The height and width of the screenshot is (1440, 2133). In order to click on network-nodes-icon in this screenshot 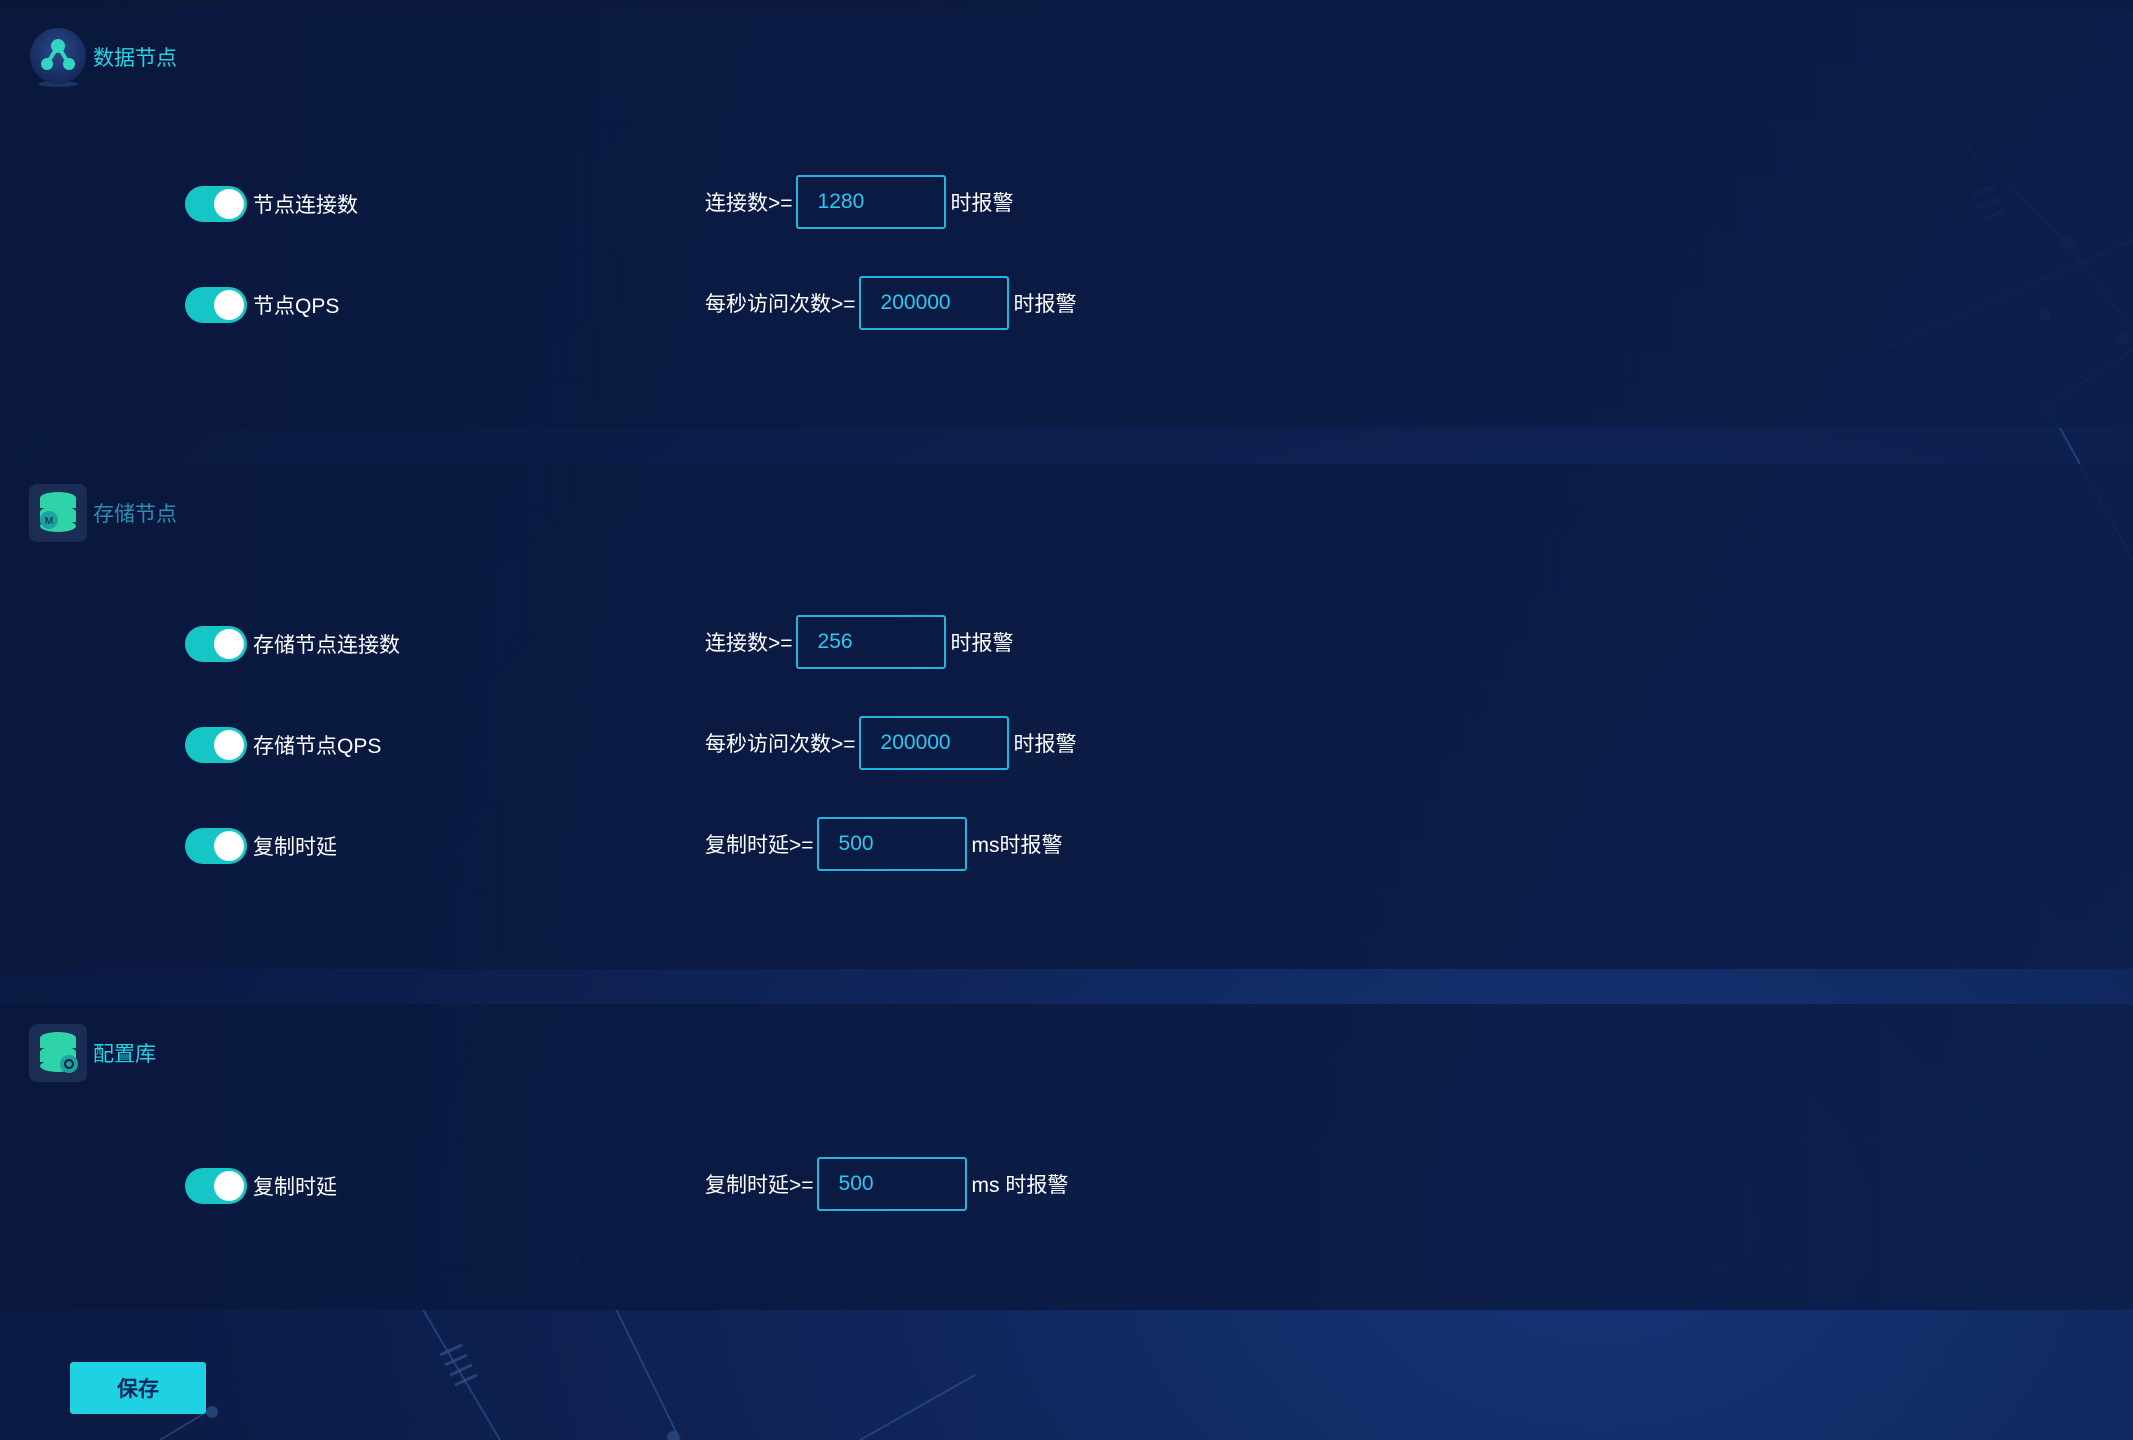, I will do `click(58, 57)`.